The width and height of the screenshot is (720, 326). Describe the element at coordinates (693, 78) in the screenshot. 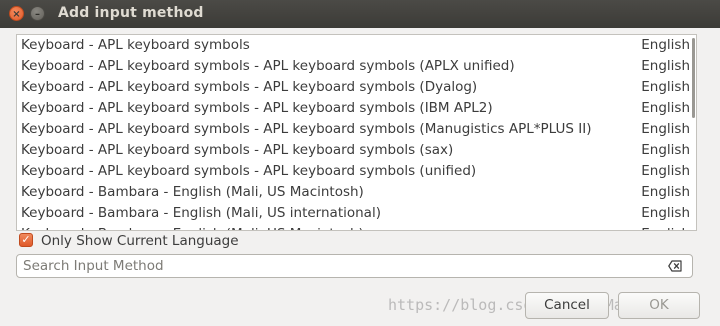

I see `list-scrollbar` at that location.